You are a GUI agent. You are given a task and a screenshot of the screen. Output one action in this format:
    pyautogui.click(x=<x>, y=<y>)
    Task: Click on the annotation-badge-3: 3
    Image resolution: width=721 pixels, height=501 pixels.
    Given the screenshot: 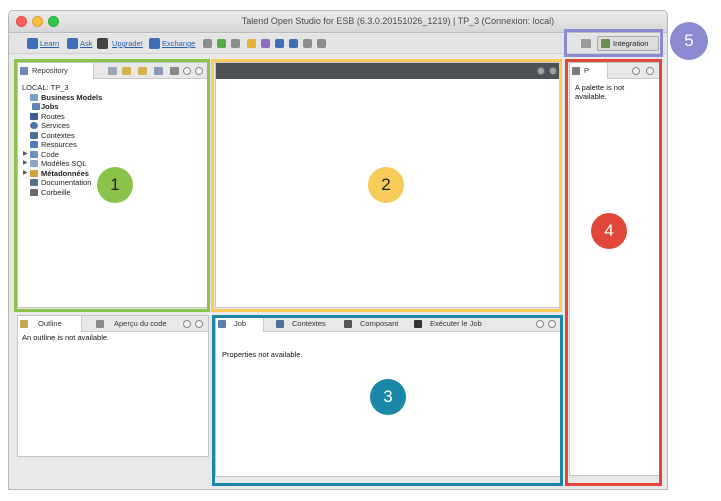 What is the action you would take?
    pyautogui.click(x=388, y=397)
    